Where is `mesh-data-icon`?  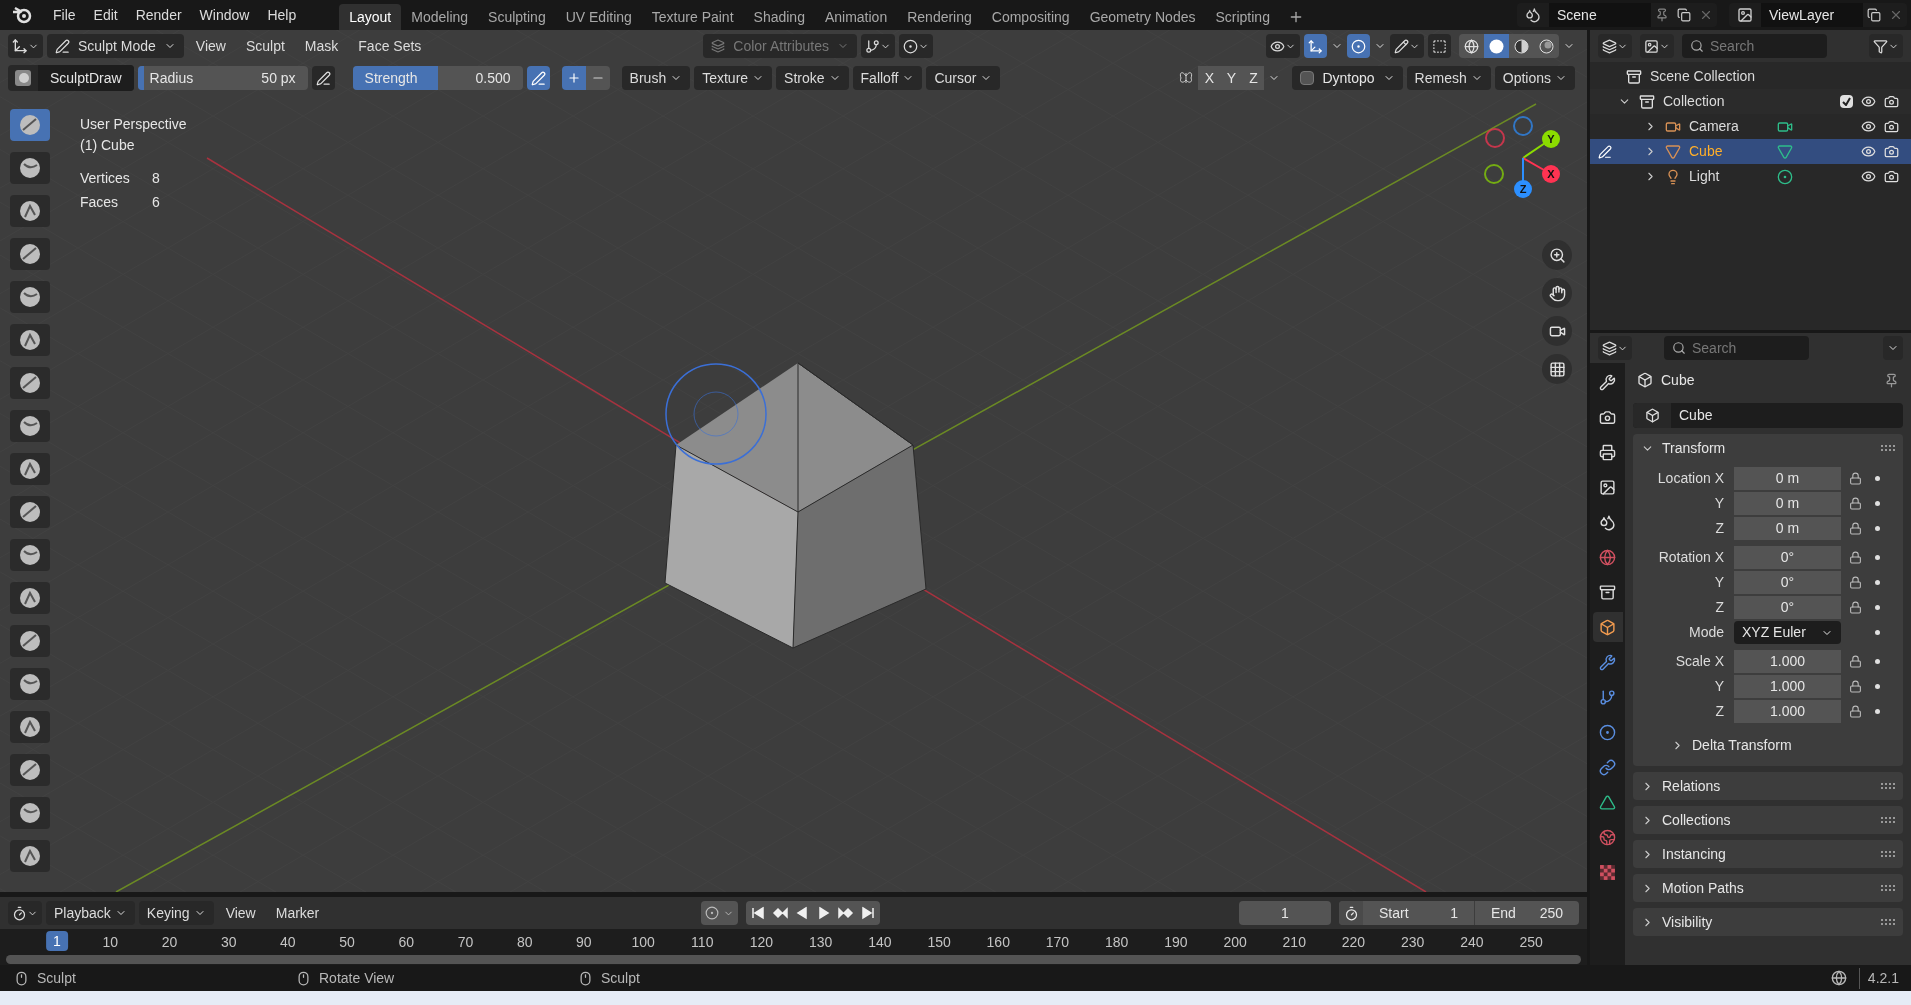 mesh-data-icon is located at coordinates (1785, 151).